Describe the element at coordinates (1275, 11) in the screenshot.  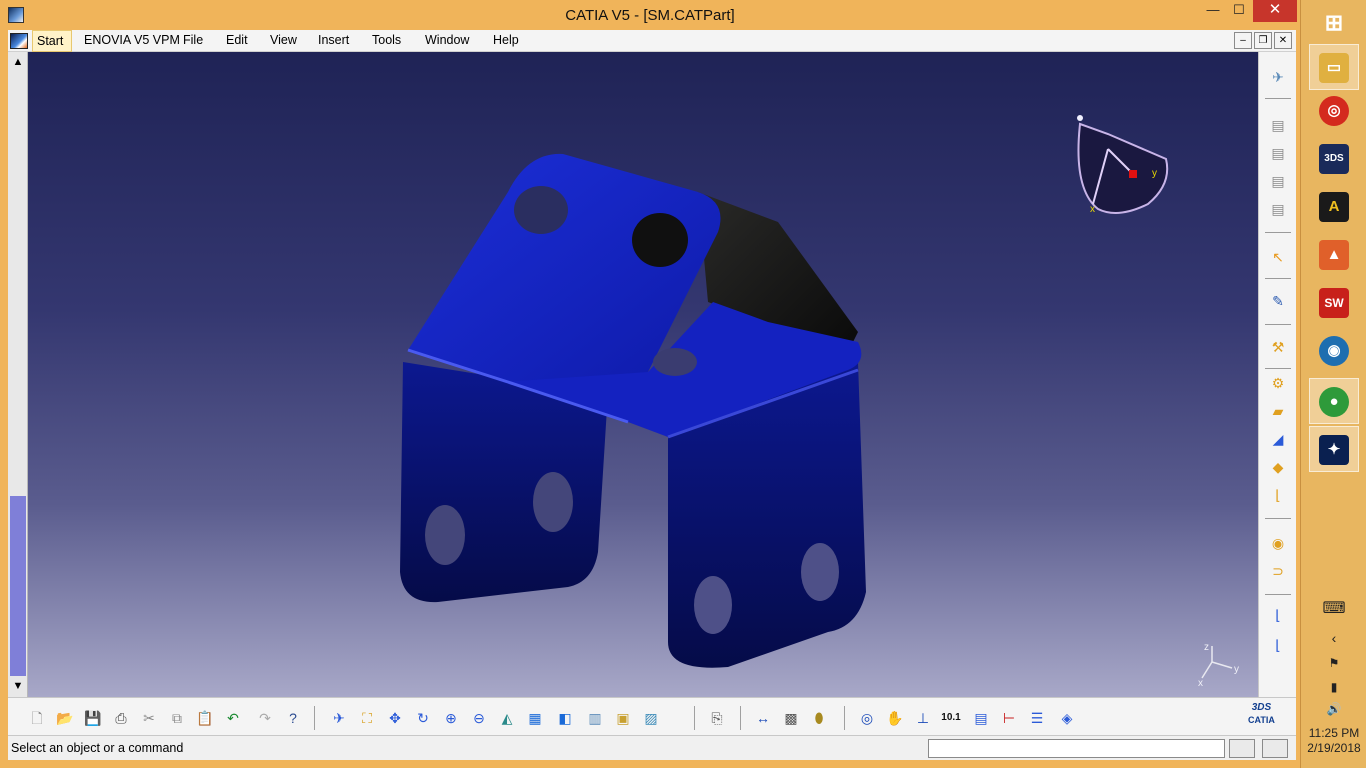
I see `close-button: ✕` at that location.